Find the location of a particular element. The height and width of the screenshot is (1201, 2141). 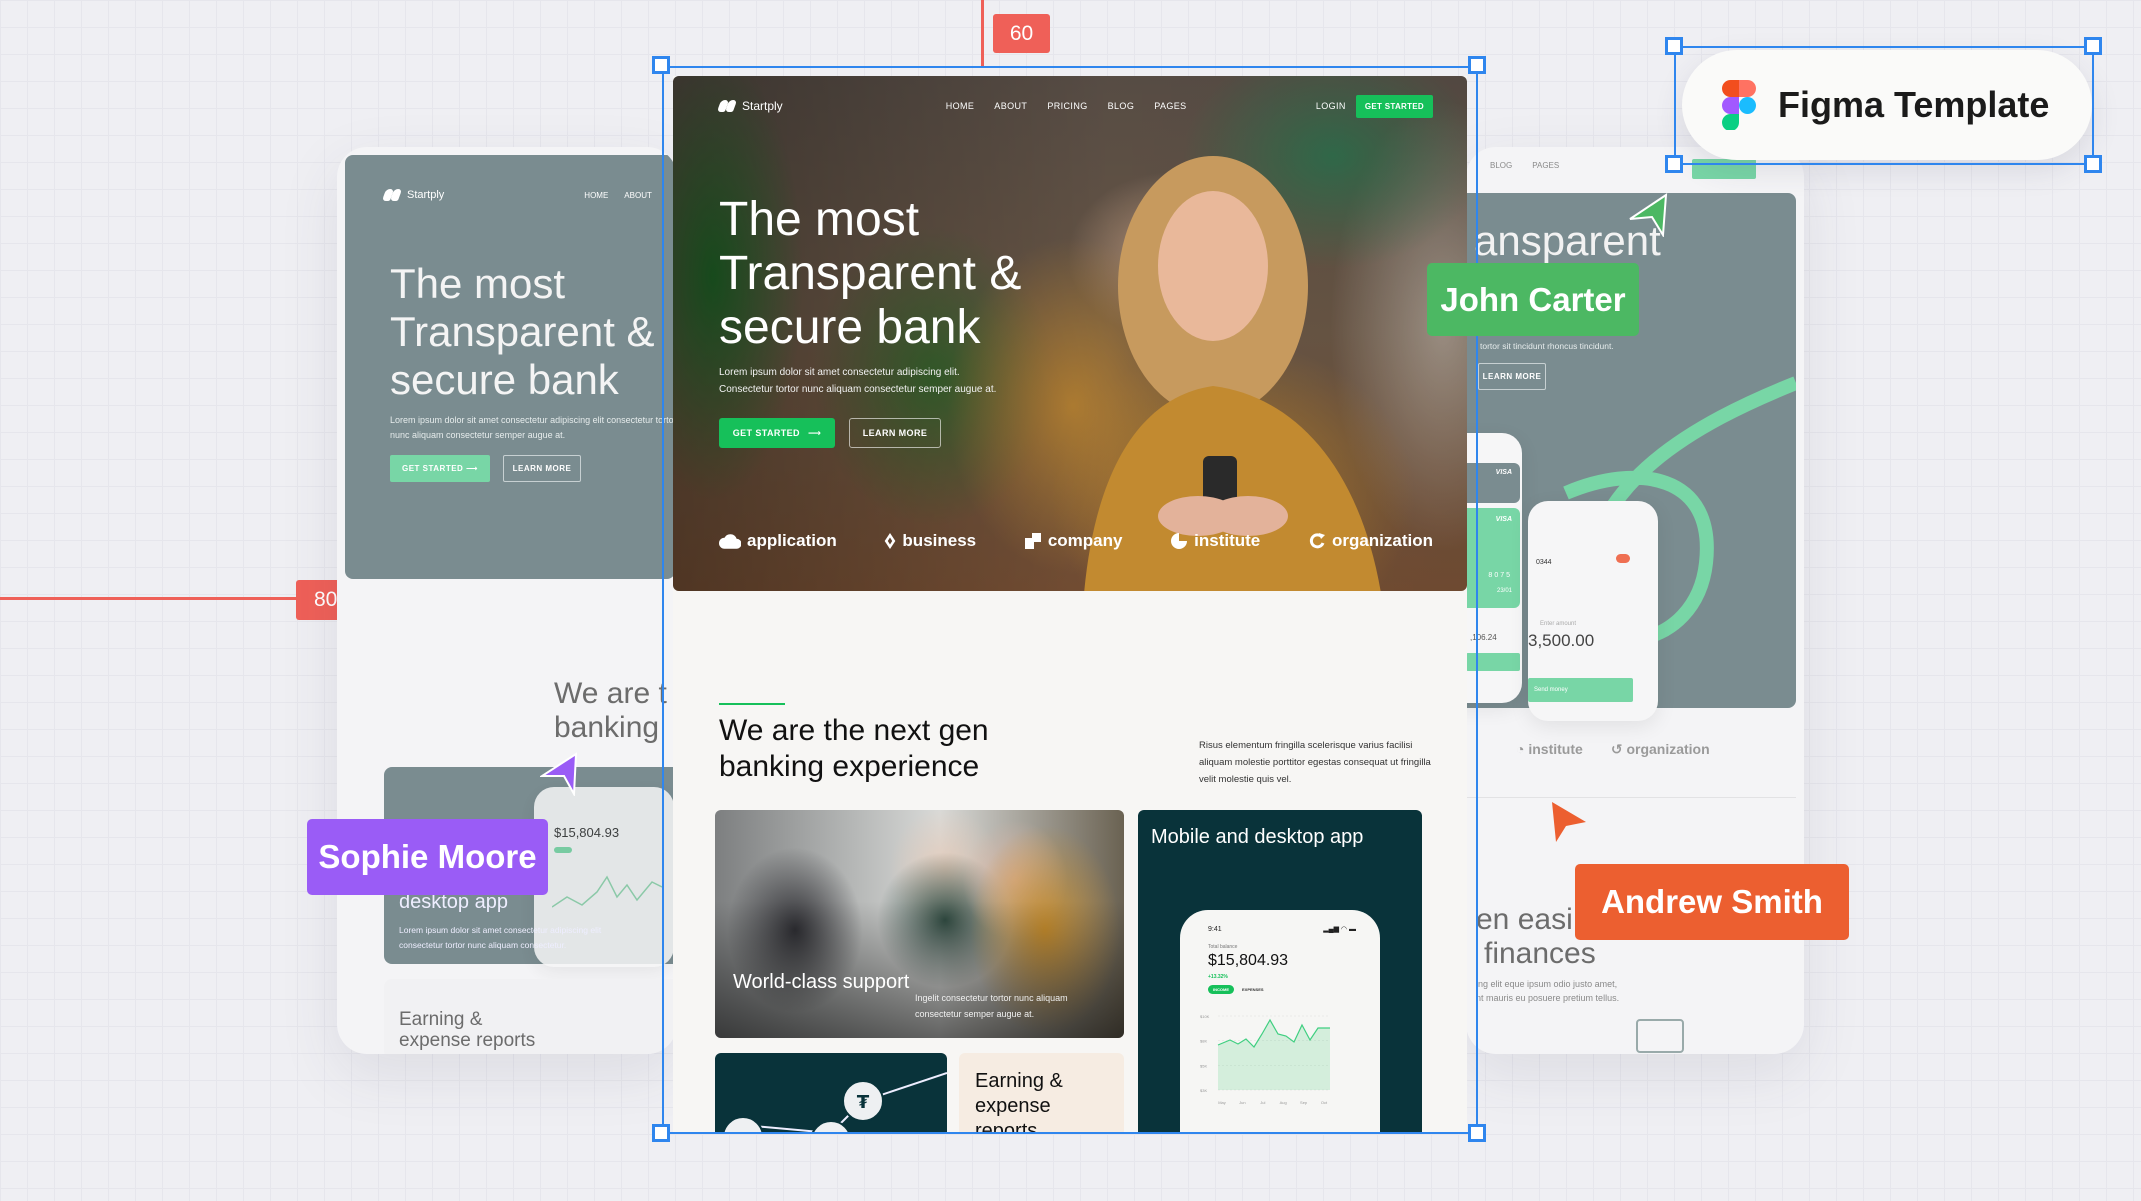

badge-handle-tl is located at coordinates (1674, 46).